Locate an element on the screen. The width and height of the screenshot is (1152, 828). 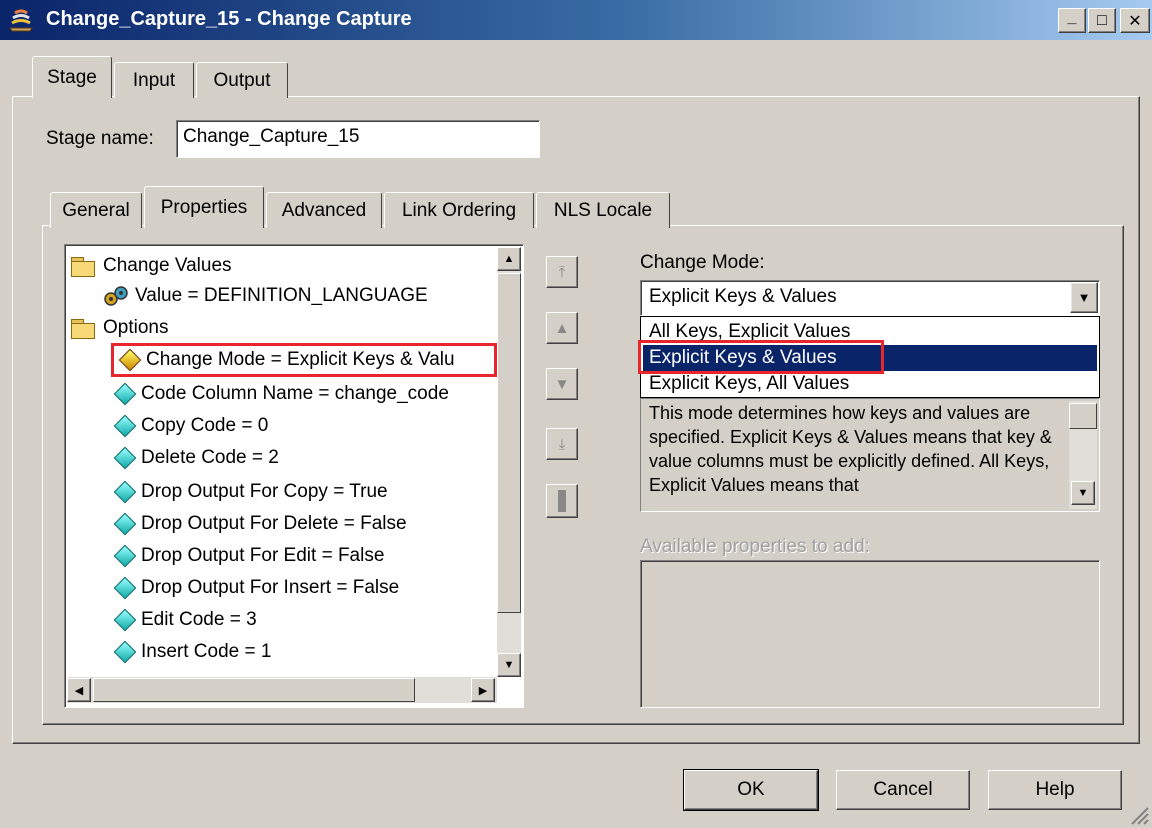
tab-stage: Stage is located at coordinates (72, 77).